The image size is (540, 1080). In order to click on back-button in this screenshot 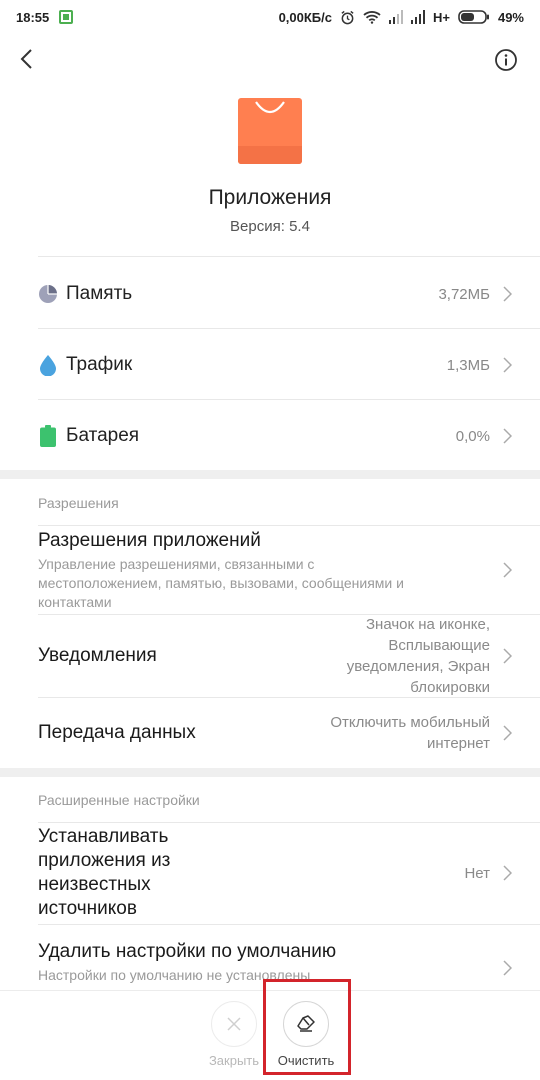, I will do `click(28, 60)`.